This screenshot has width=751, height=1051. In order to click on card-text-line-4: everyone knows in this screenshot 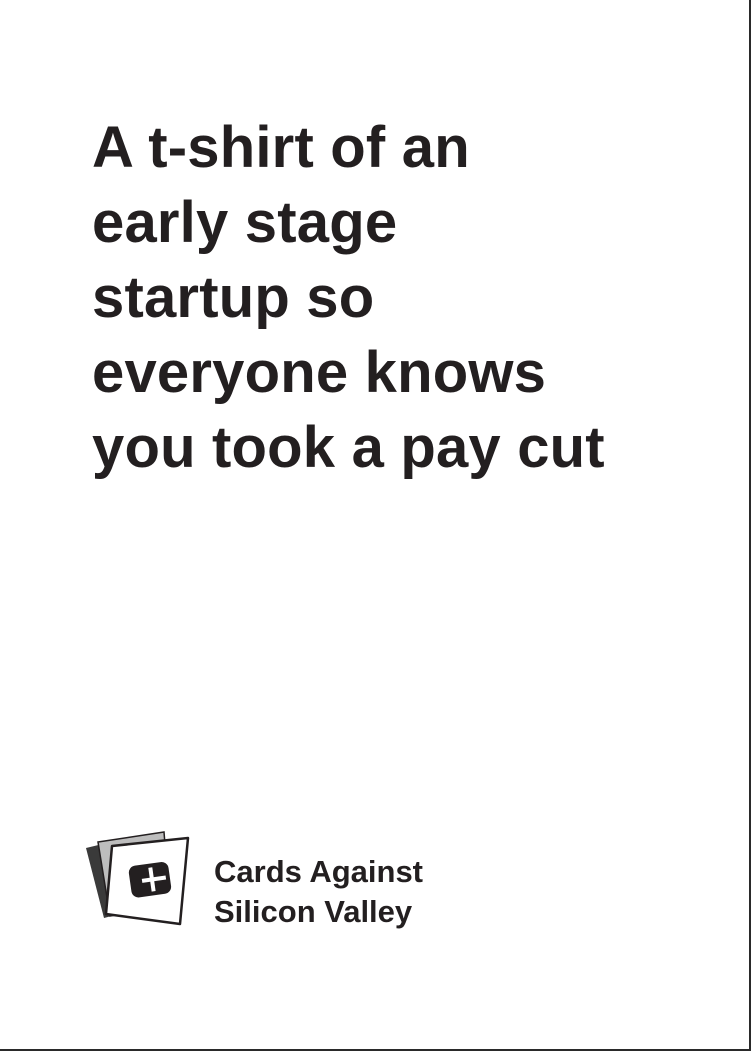, I will do `click(319, 372)`.